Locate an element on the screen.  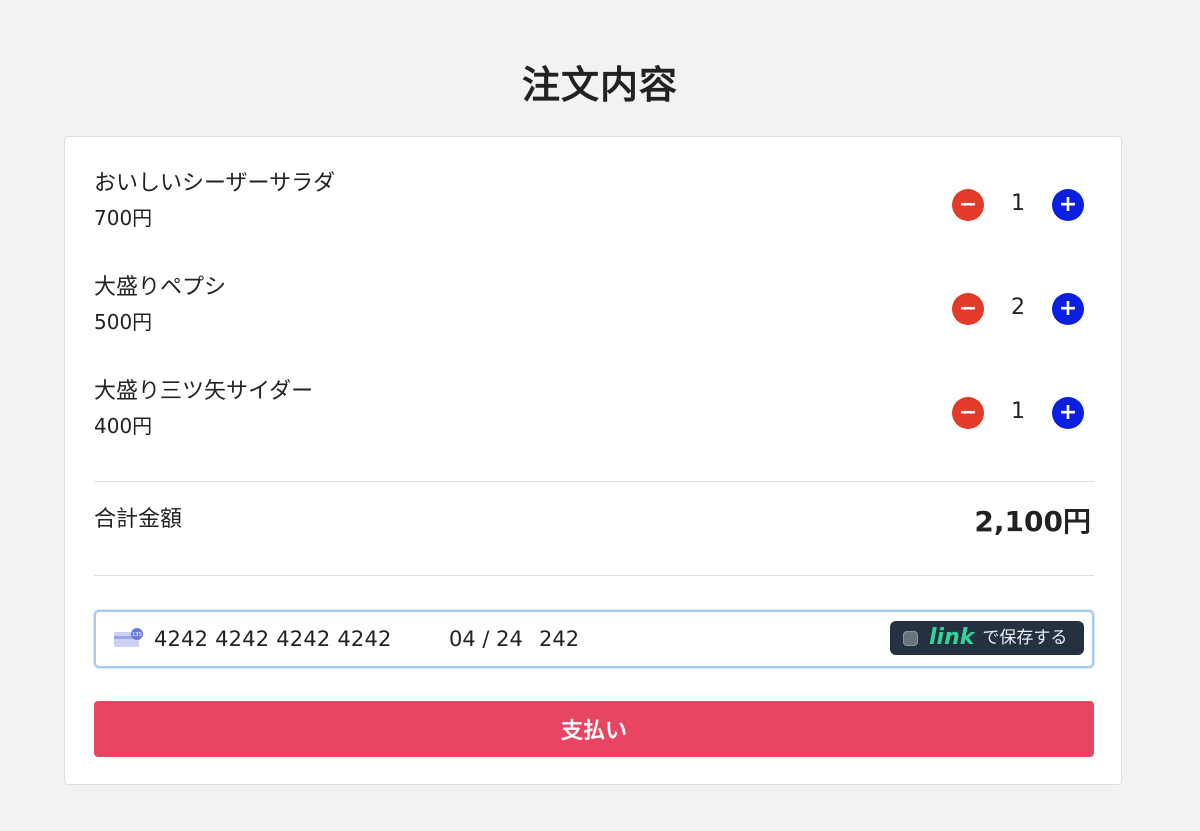
item-price: 700円 is located at coordinates (123, 218).